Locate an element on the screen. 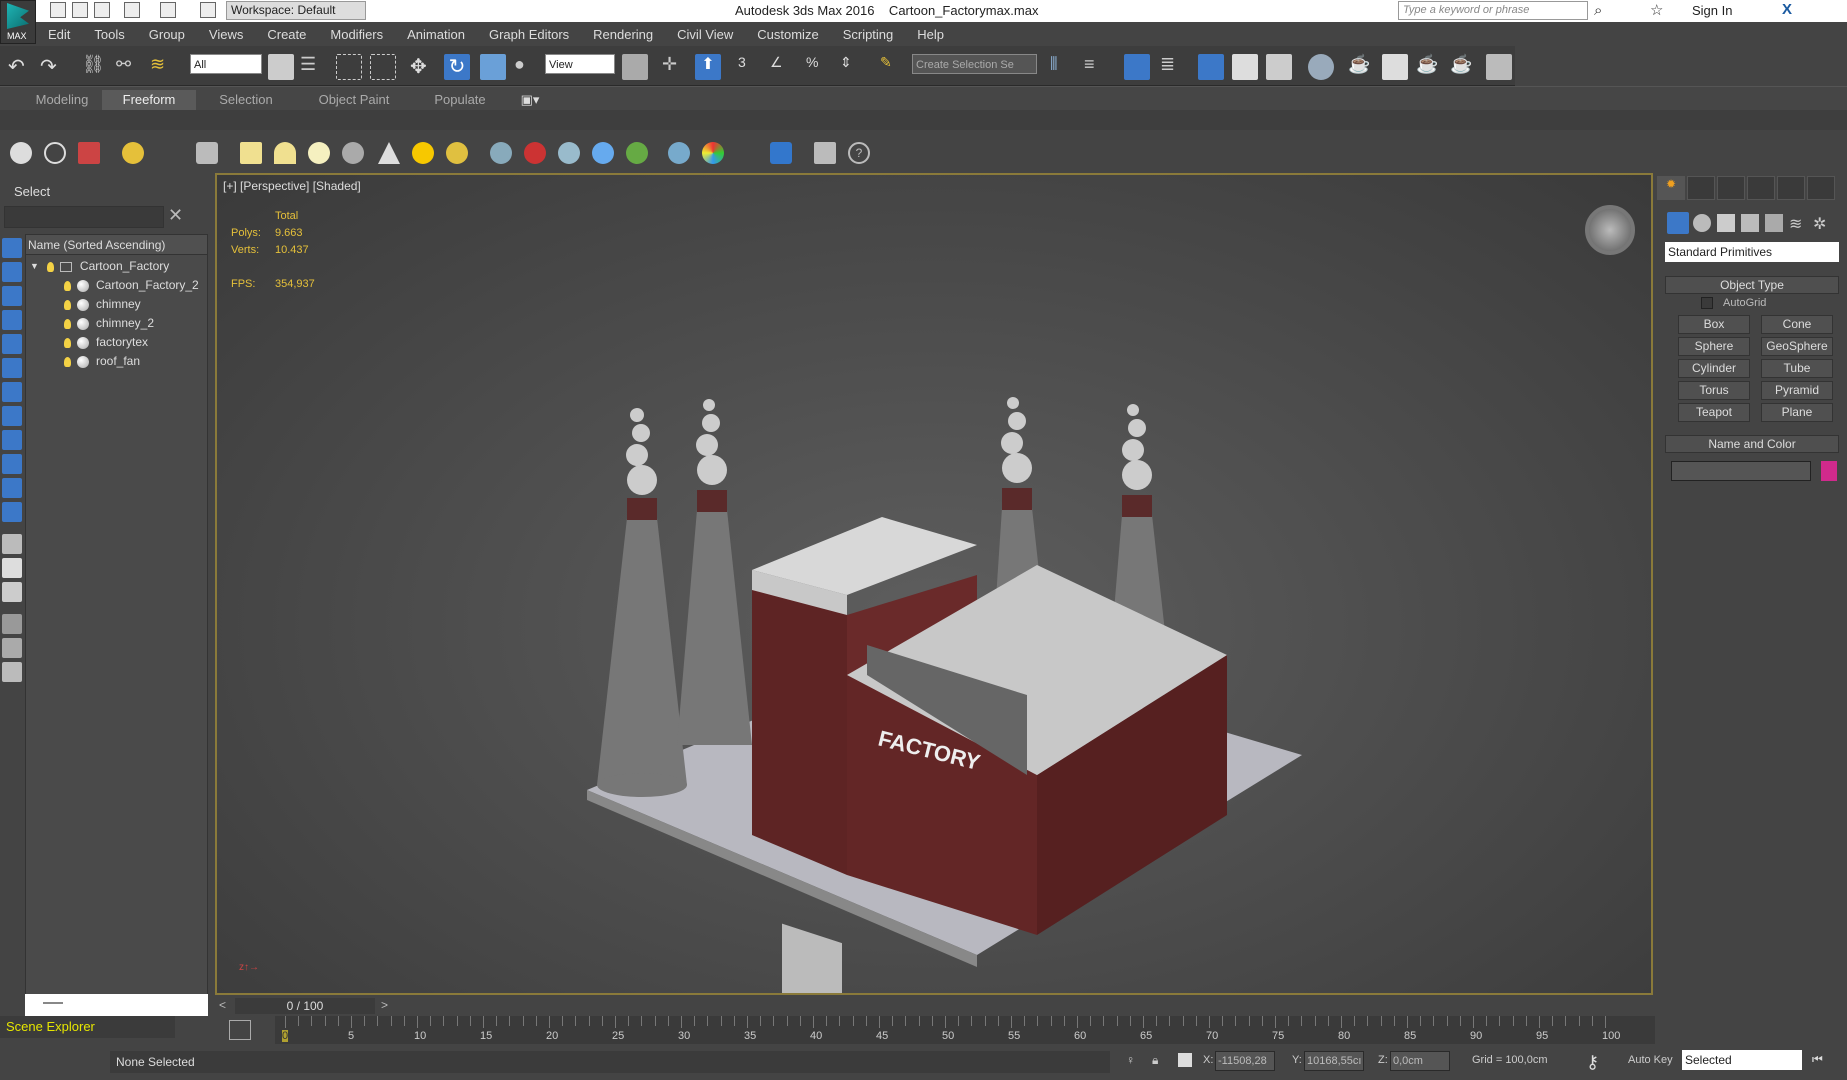 The image size is (1847, 1080). display-xrefs-icon is located at coordinates (12, 416).